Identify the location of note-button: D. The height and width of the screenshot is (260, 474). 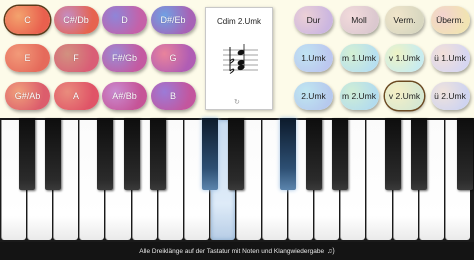
(124, 20).